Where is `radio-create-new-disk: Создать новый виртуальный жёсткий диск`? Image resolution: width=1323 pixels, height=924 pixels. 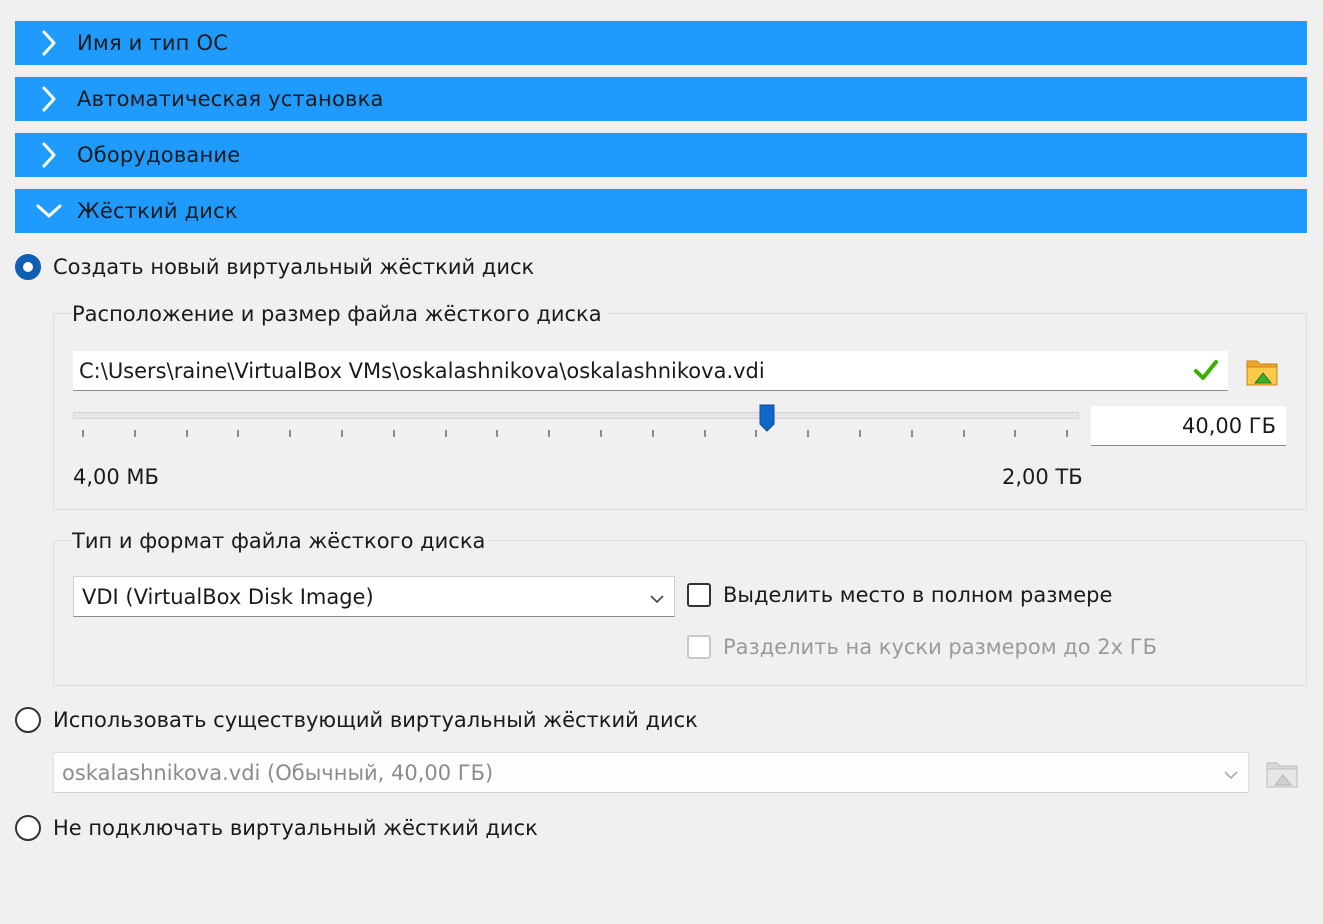 radio-create-new-disk: Создать новый виртуальный жёсткий диск is located at coordinates (274, 267).